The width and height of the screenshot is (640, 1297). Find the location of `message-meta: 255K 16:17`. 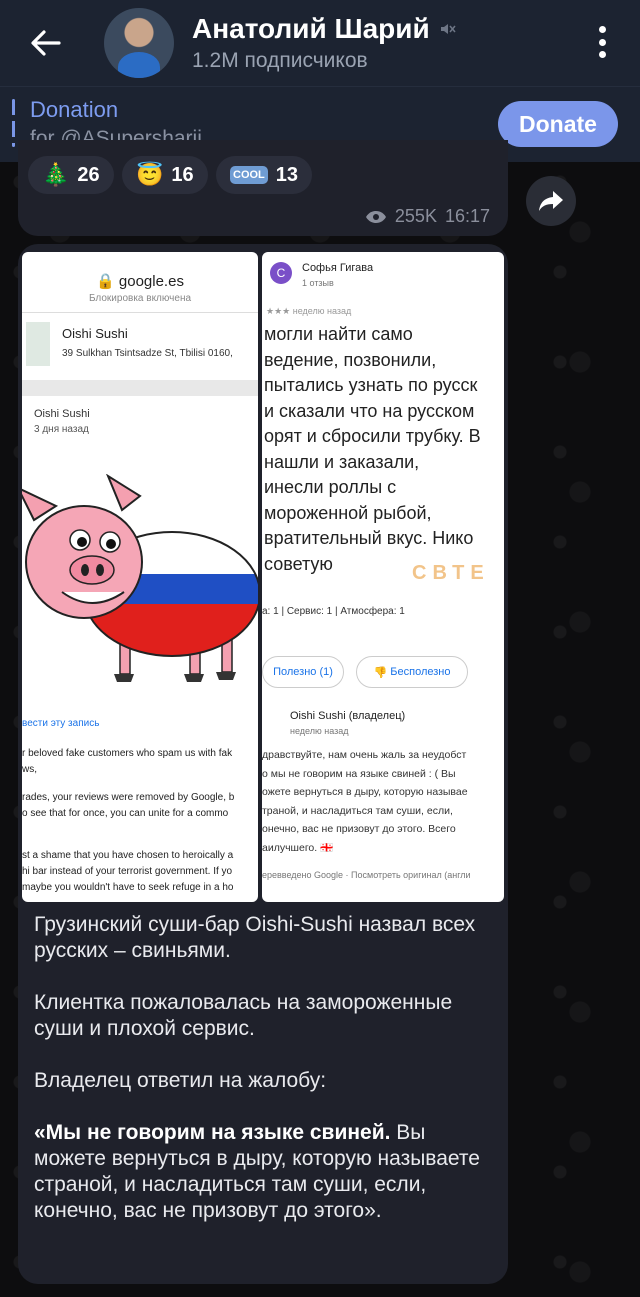

message-meta: 255K 16:17 is located at coordinates (427, 216).